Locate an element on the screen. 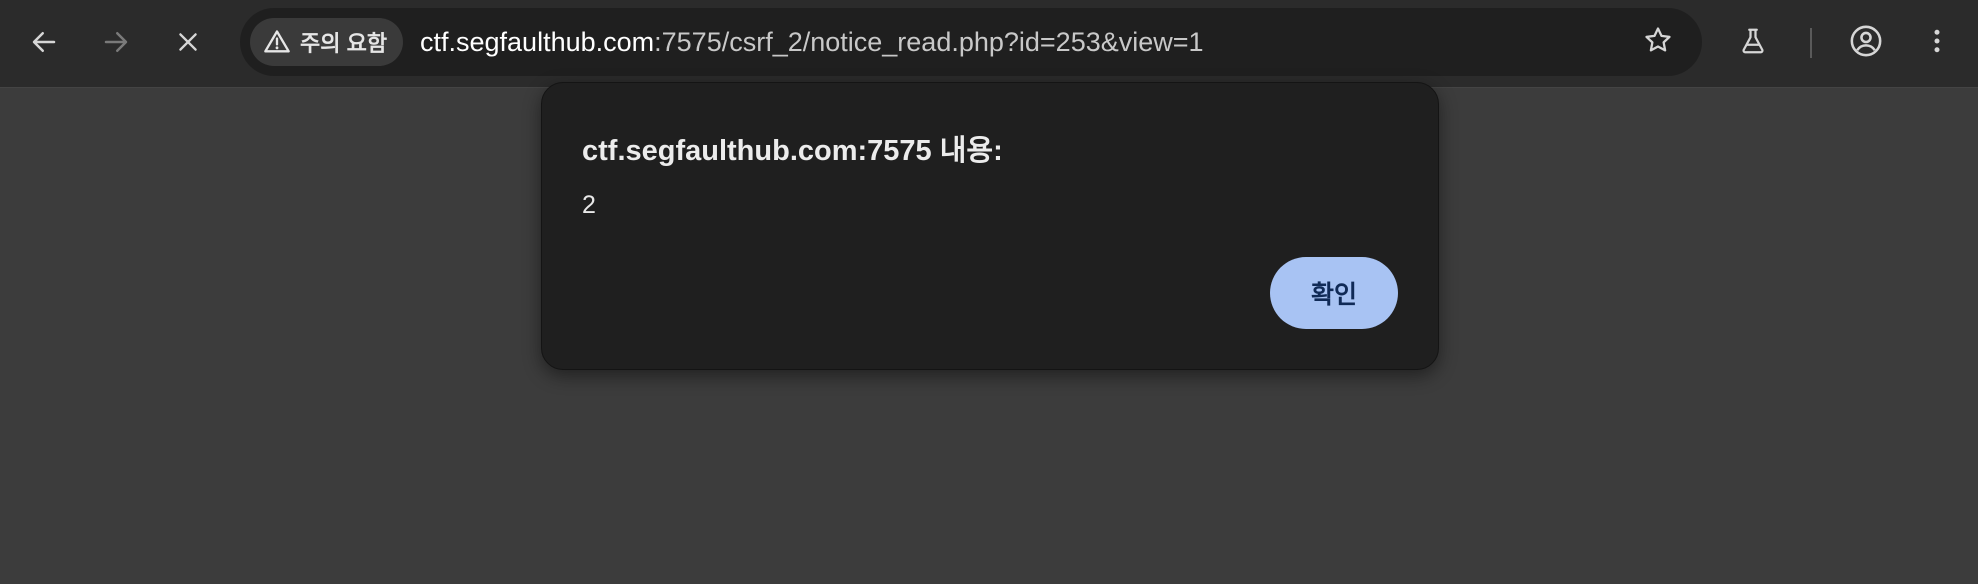 The width and height of the screenshot is (1978, 584). security-chip: 주의 요함 is located at coordinates (327, 42).